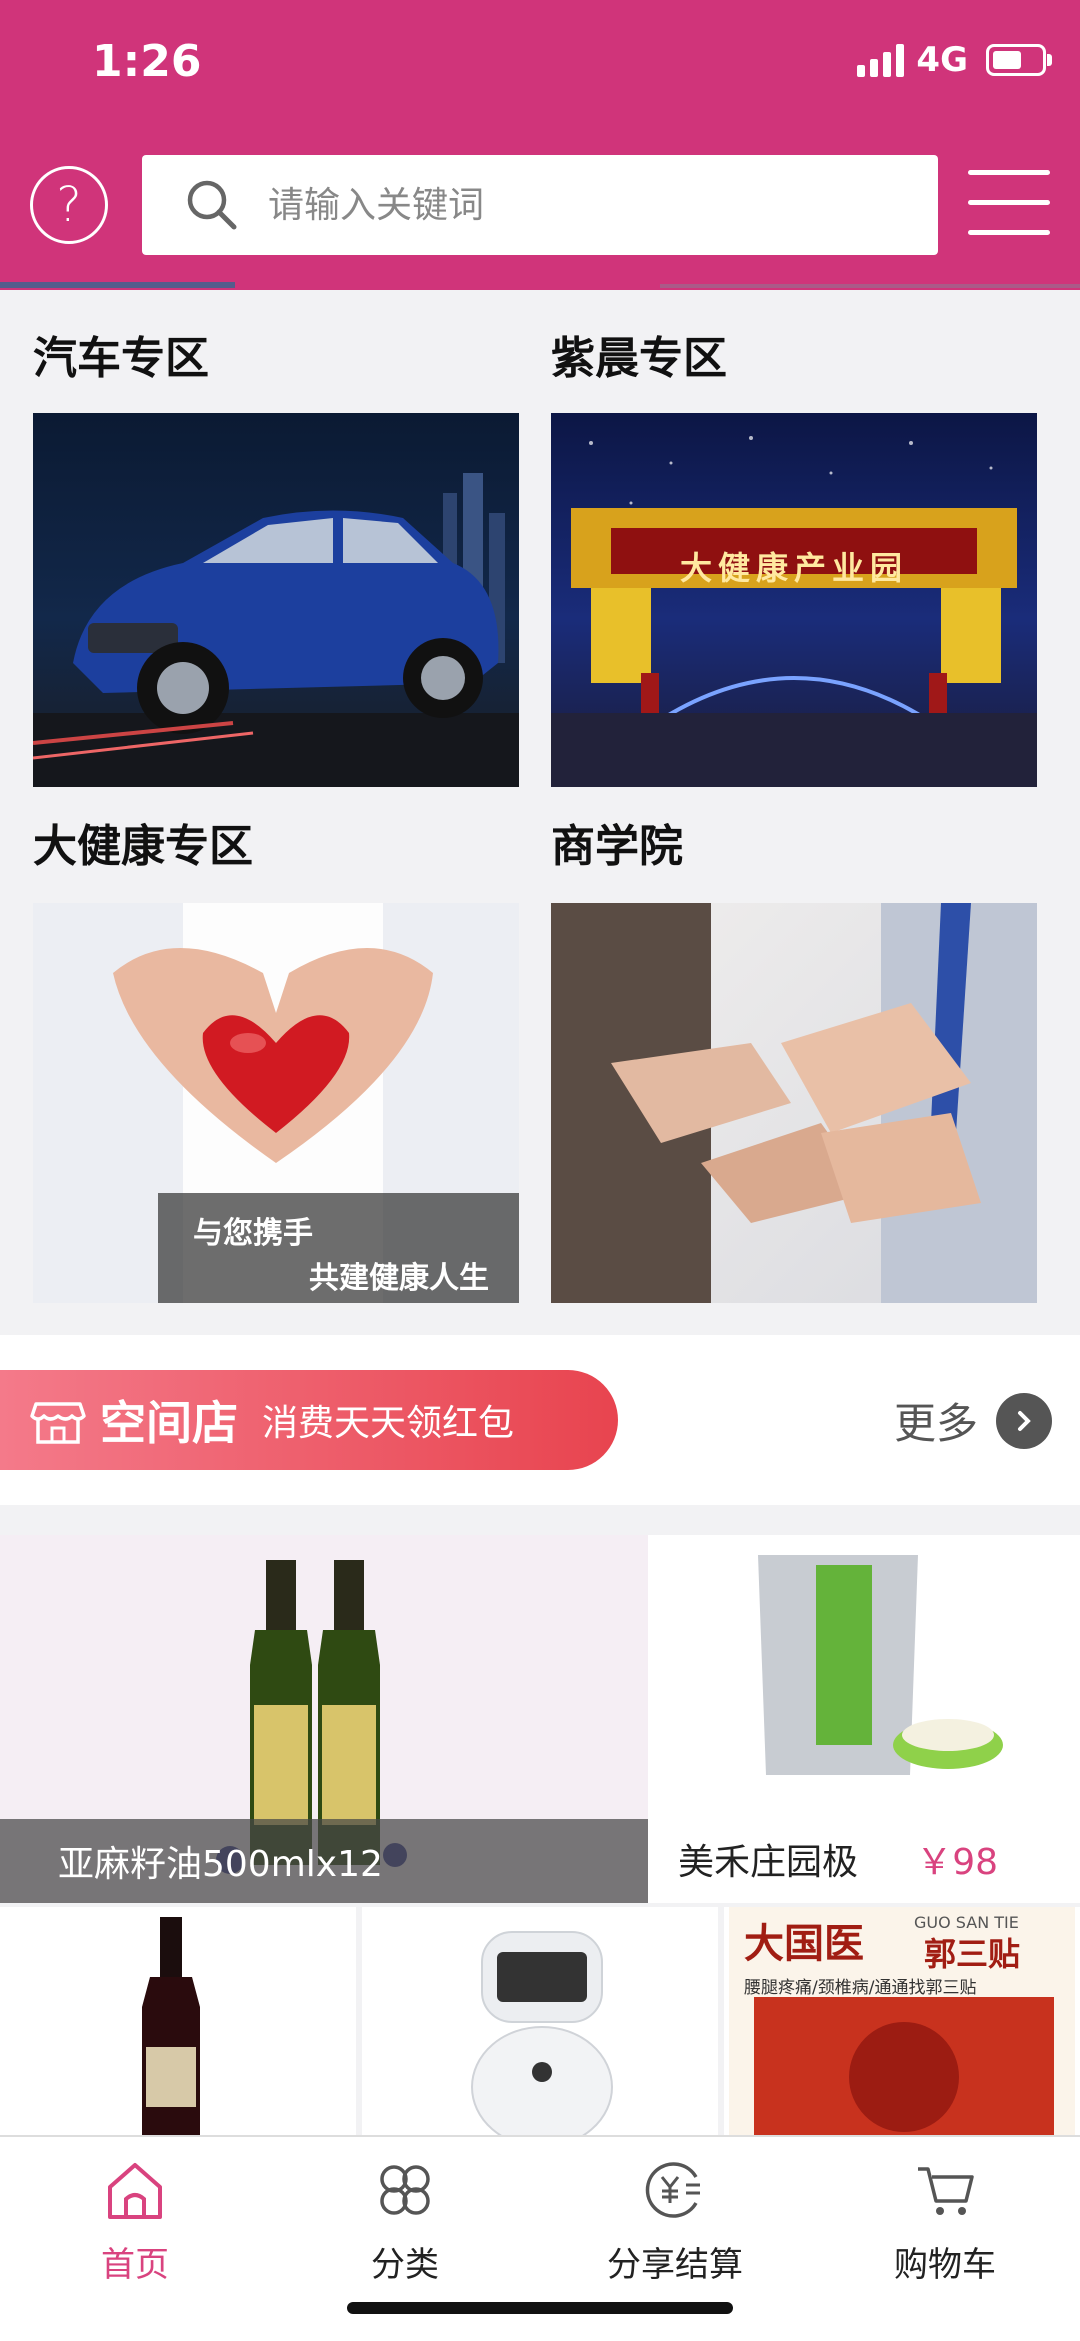 The width and height of the screenshot is (1080, 2341). What do you see at coordinates (121, 358) in the screenshot?
I see `zone-title-car: 汽车专区` at bounding box center [121, 358].